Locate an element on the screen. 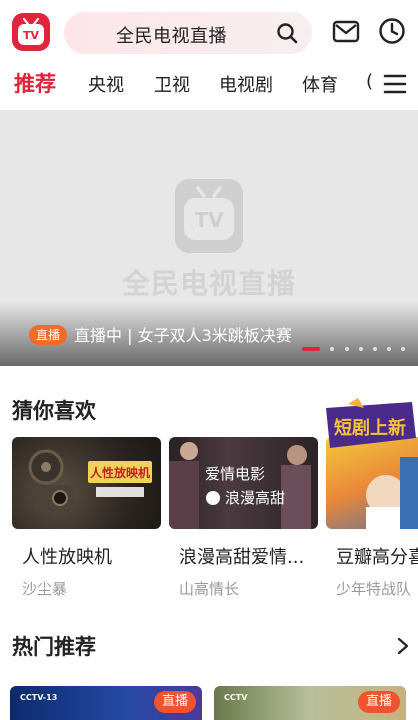 This screenshot has height=720, width=418. tab-more-partial: ( is located at coordinates (369, 81).